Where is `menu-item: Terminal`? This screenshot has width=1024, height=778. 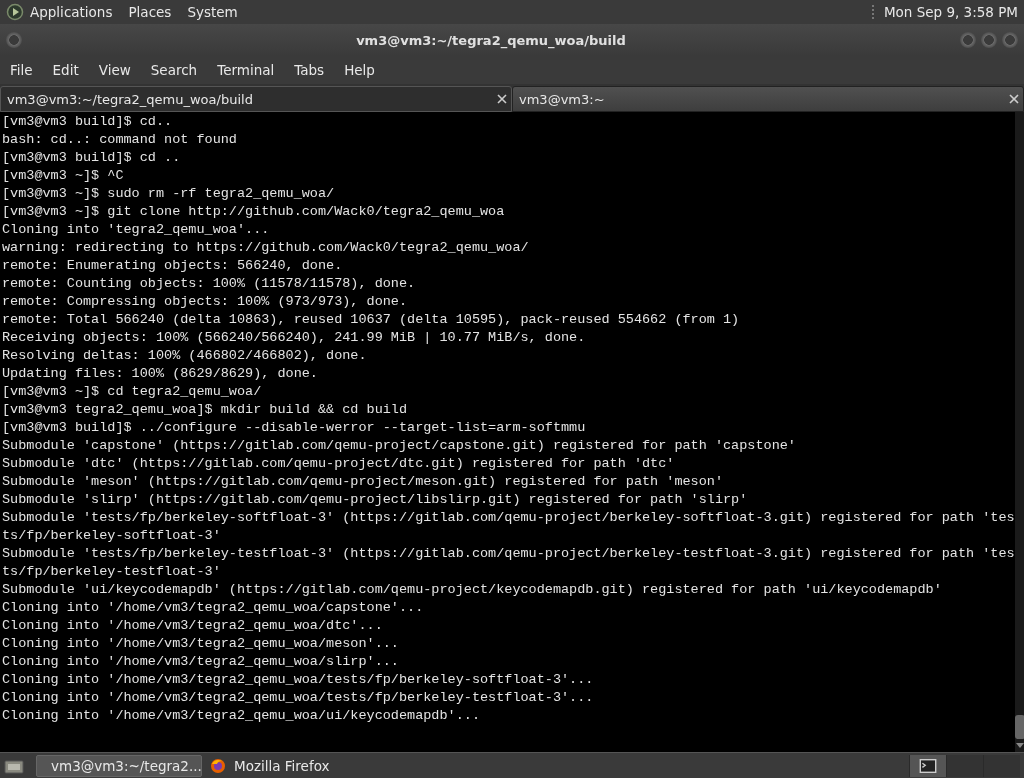
menu-item: Terminal is located at coordinates (246, 70).